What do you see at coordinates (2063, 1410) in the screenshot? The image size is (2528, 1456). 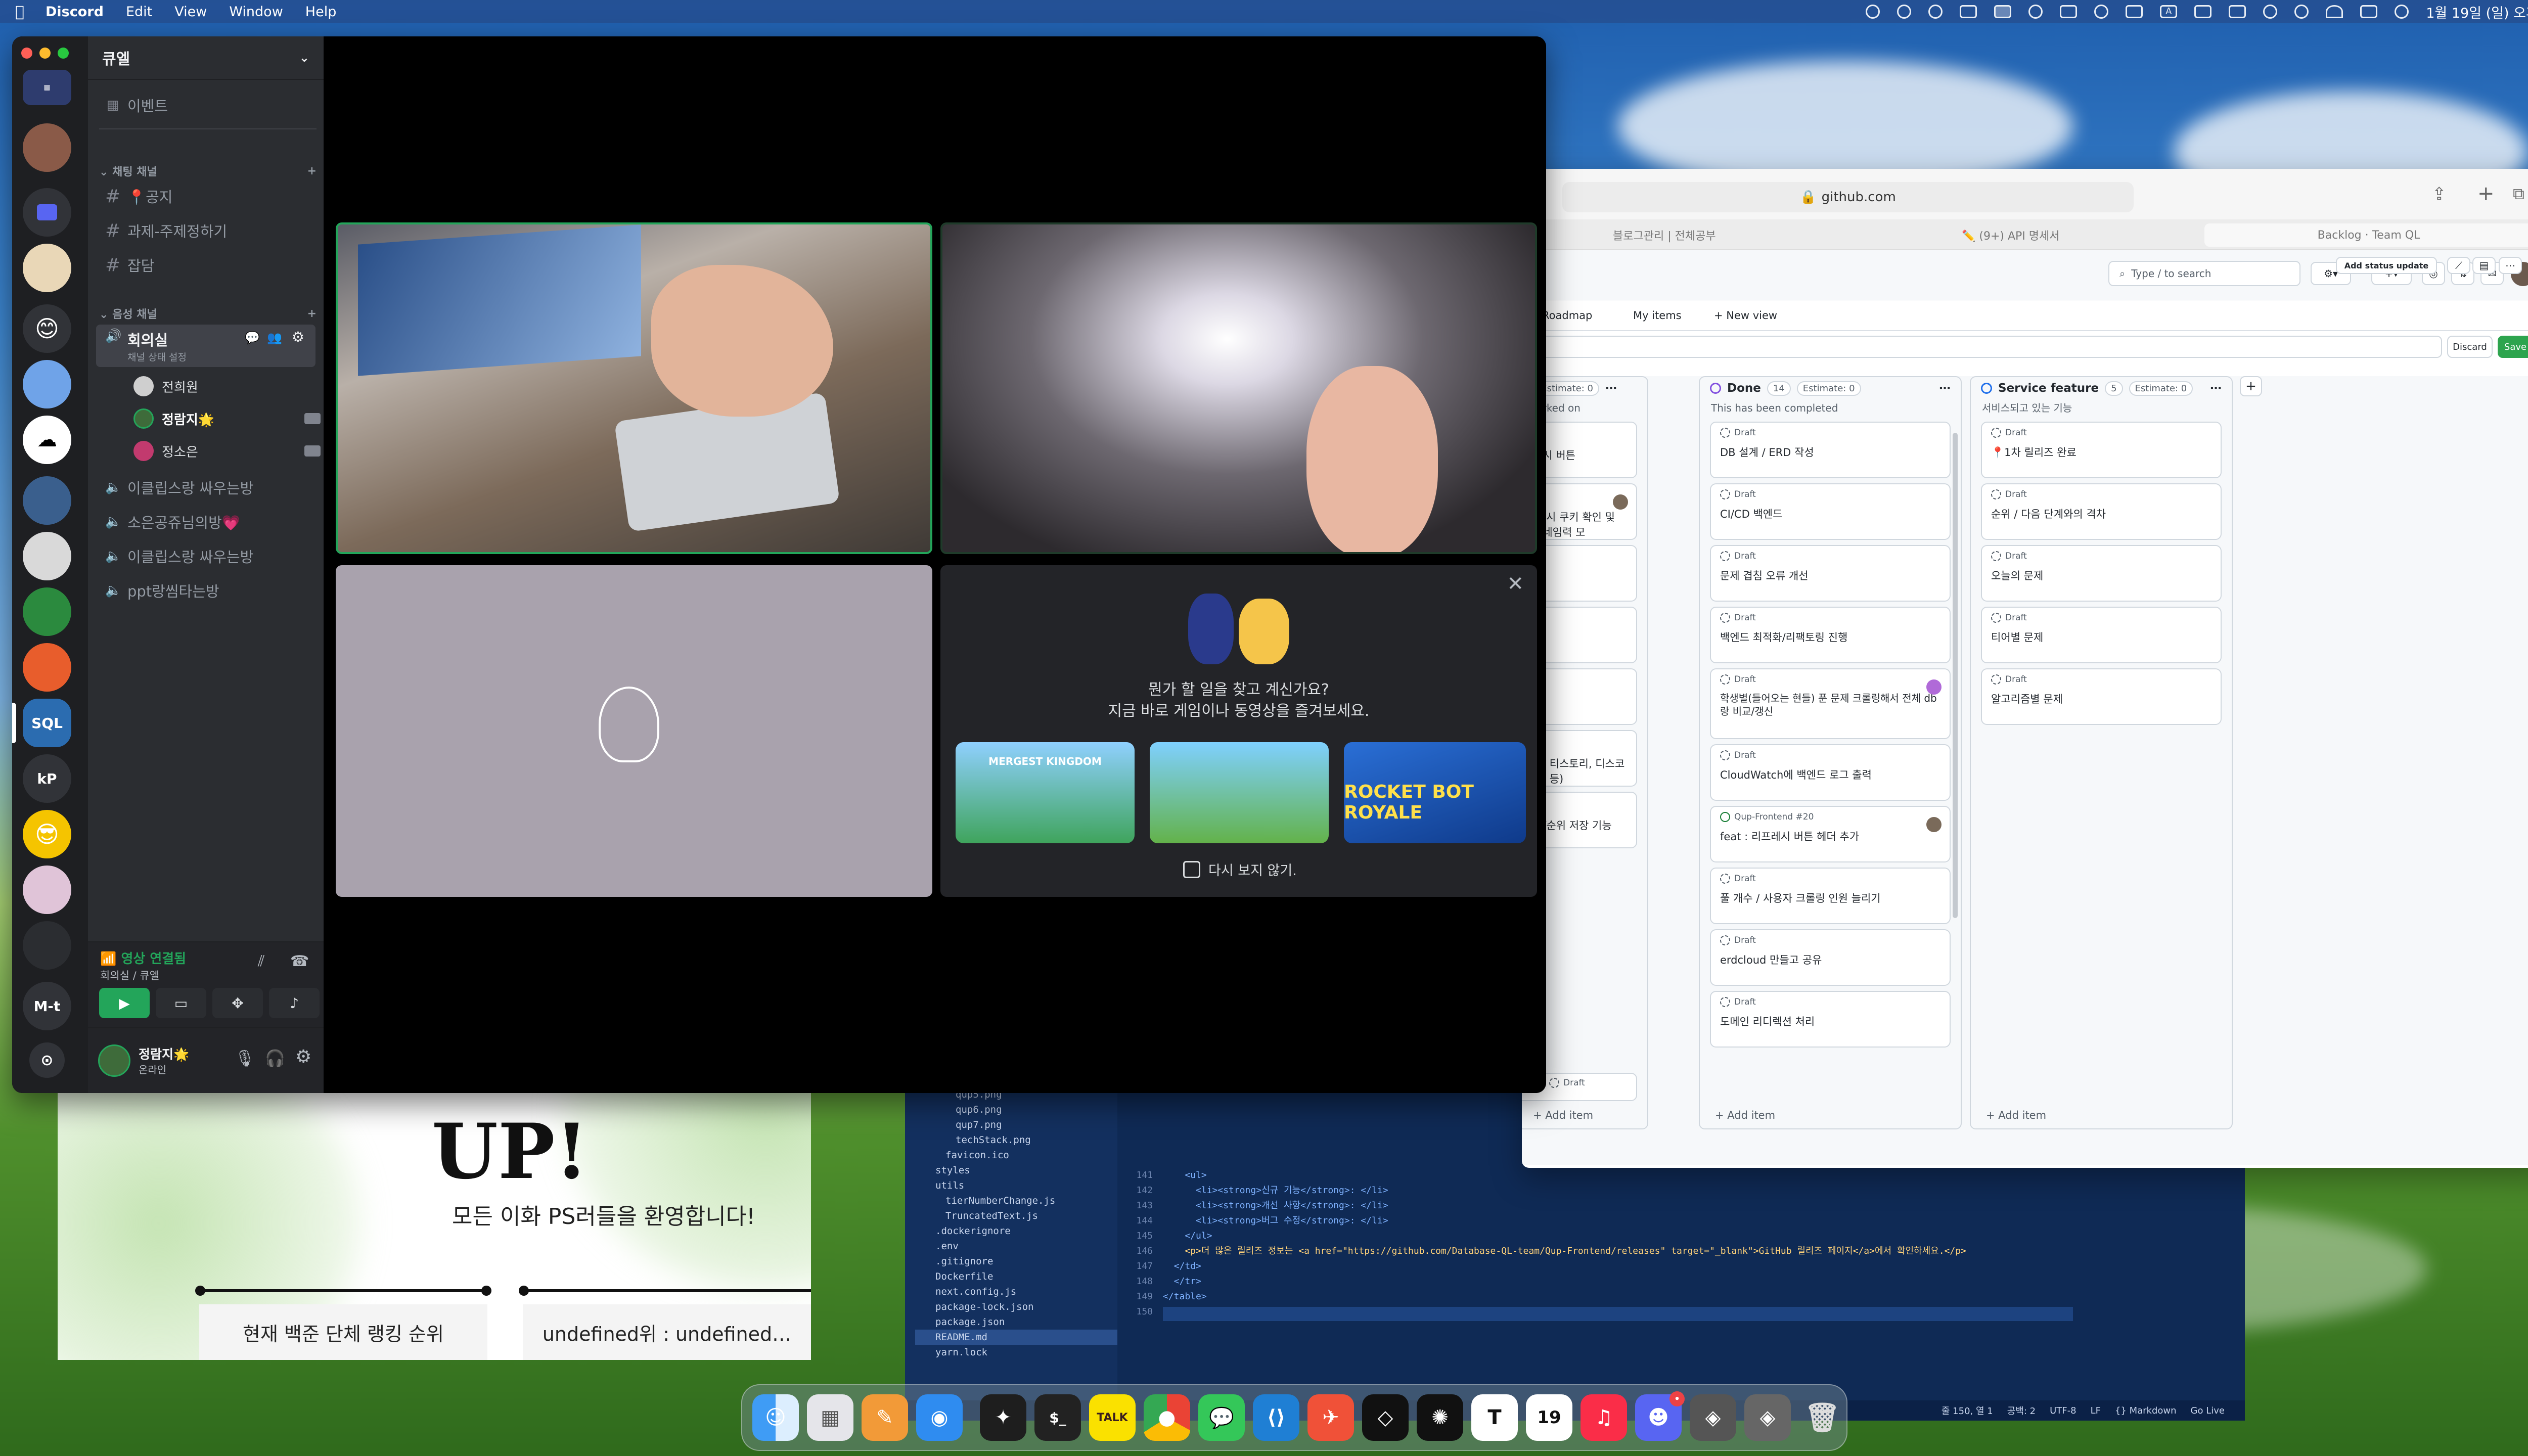 I see `status-encoding: UTF-8` at bounding box center [2063, 1410].